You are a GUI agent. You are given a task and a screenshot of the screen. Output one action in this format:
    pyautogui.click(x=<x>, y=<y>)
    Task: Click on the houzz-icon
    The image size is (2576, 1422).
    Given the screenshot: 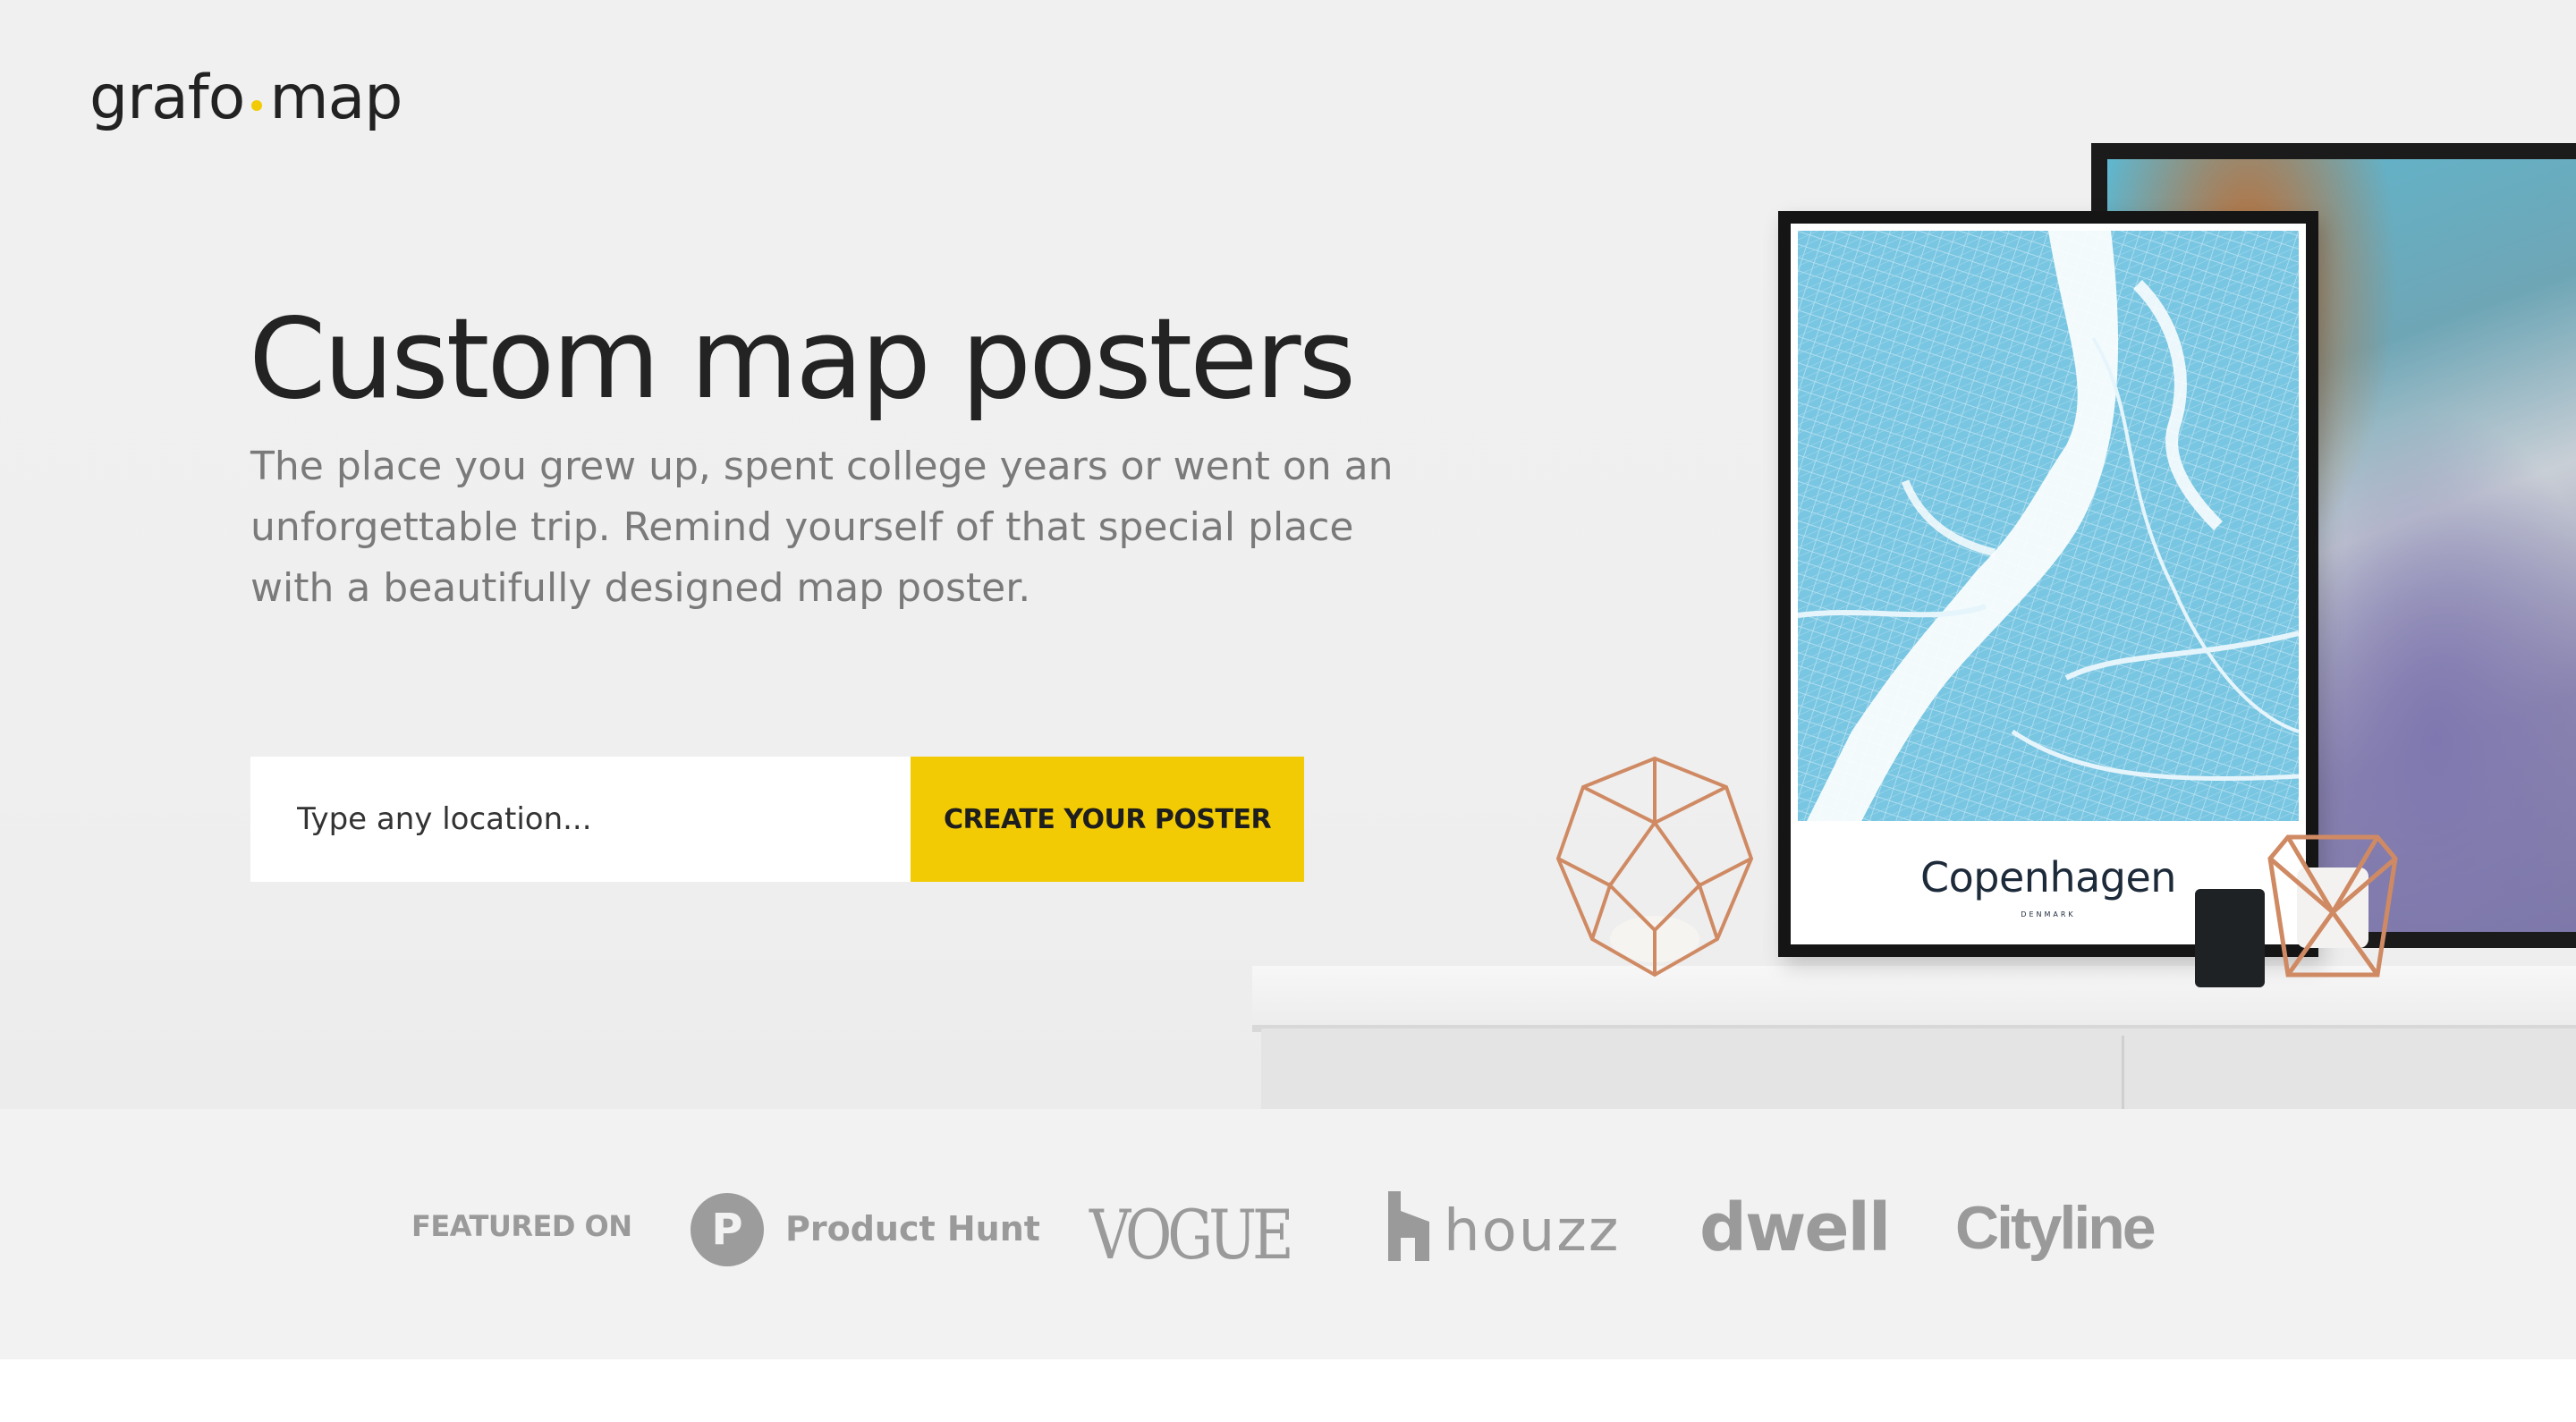 What is the action you would take?
    pyautogui.click(x=1408, y=1226)
    